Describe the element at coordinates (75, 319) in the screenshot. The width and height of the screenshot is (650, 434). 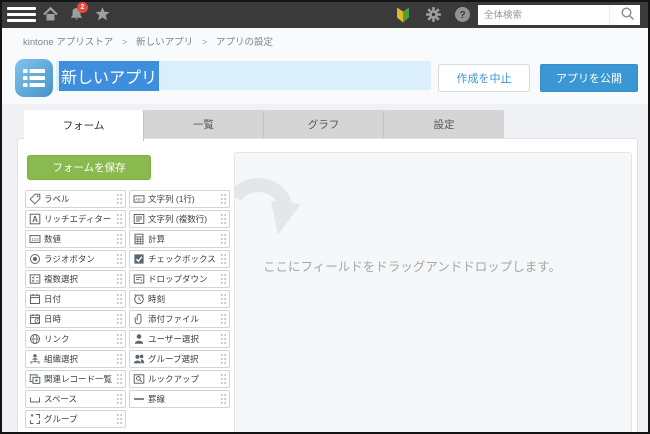
I see `palette-item-datetime: 日時` at that location.